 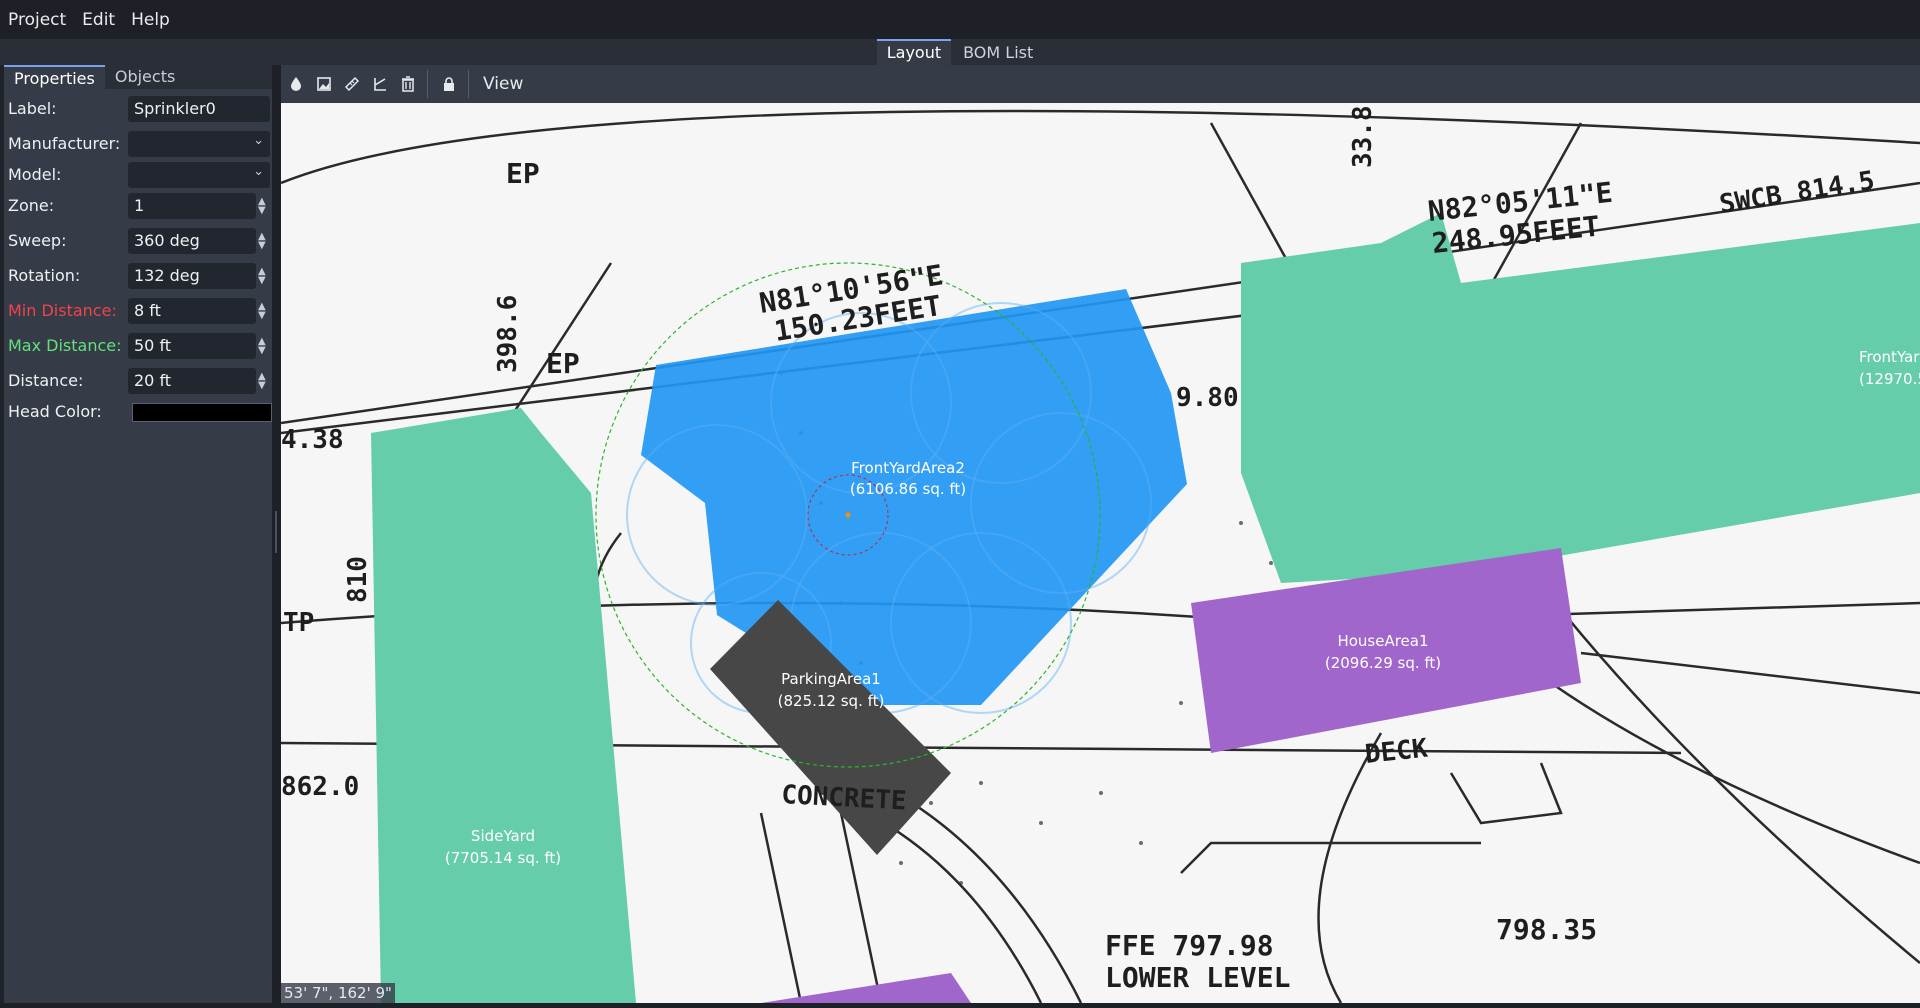 I want to click on menu-edit: Edit, so click(x=98, y=20).